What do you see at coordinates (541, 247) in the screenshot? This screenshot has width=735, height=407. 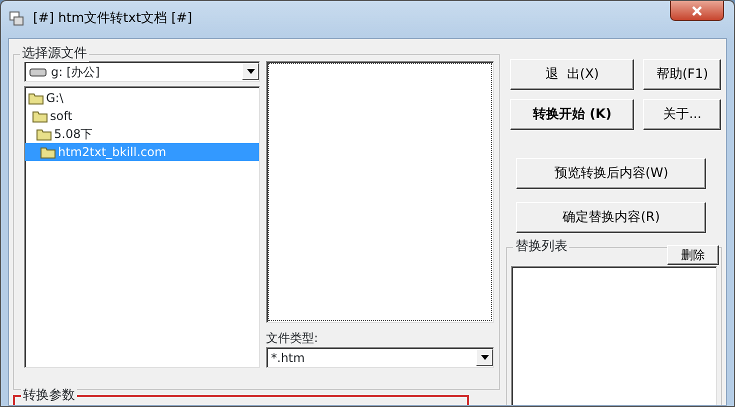 I see `group-label: 替换列表` at bounding box center [541, 247].